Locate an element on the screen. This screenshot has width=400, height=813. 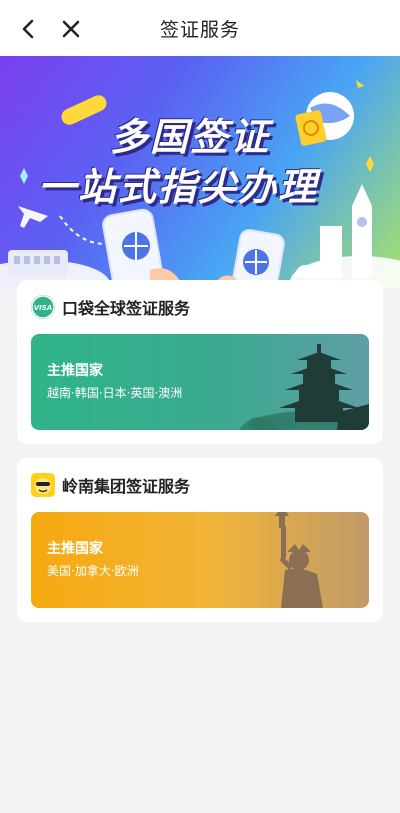
banner-subheadline: 一站式指尖办理 is located at coordinates (178, 187).